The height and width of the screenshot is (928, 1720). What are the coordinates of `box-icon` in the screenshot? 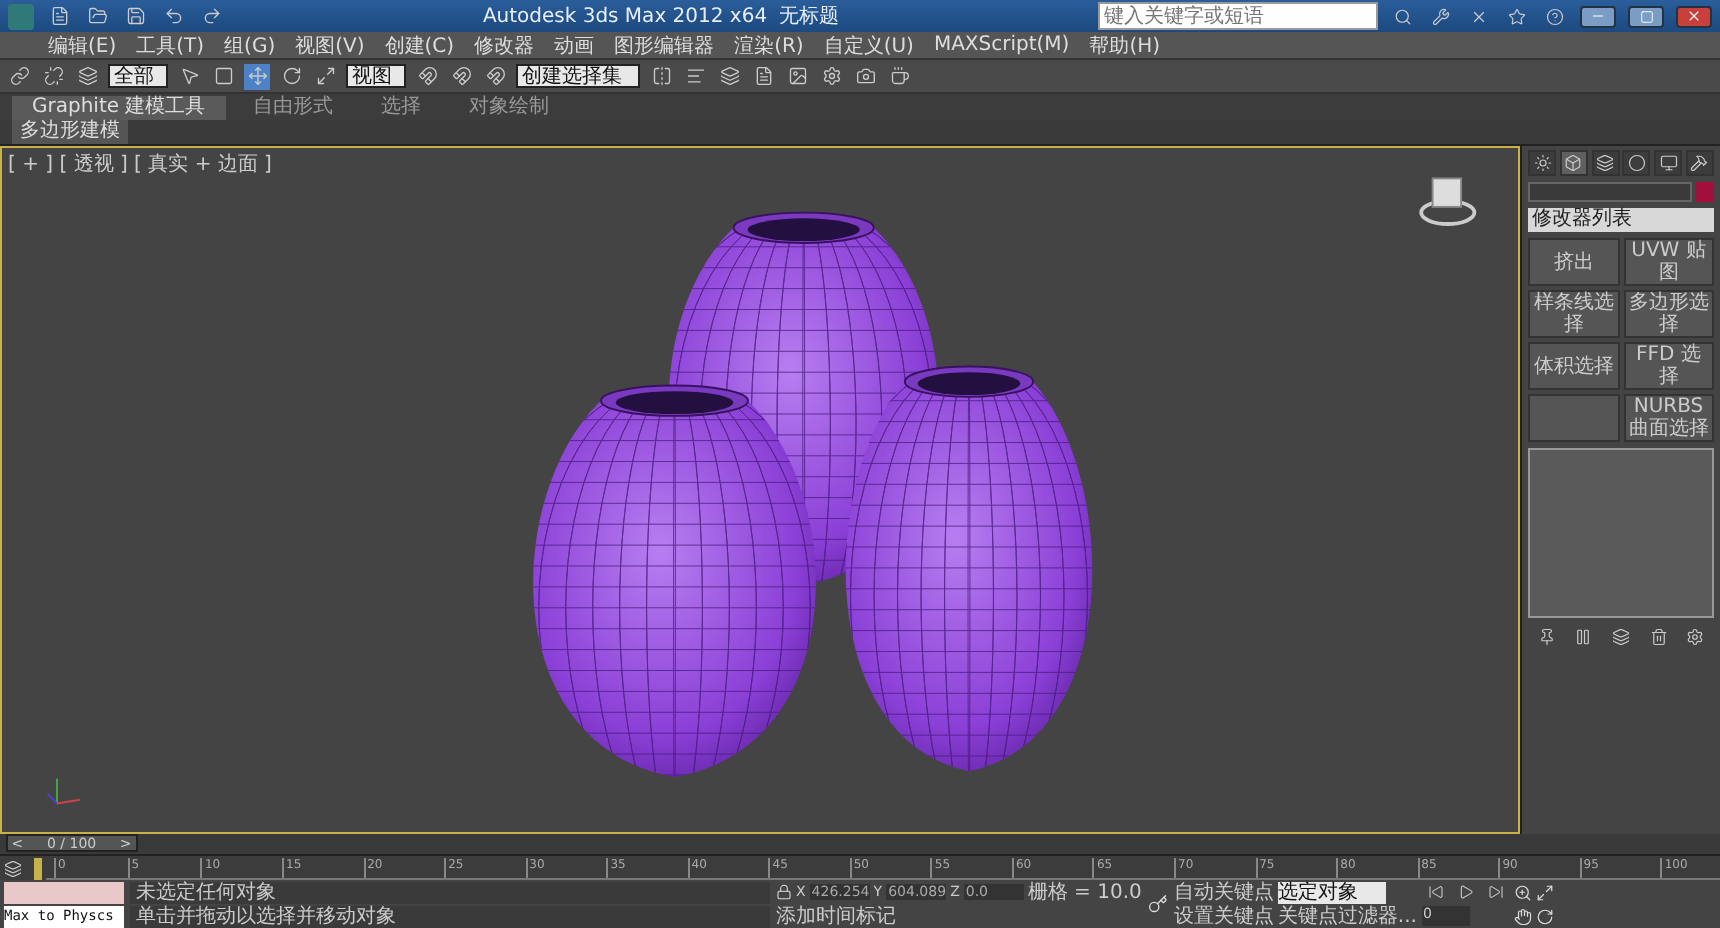 It's located at (1573, 163).